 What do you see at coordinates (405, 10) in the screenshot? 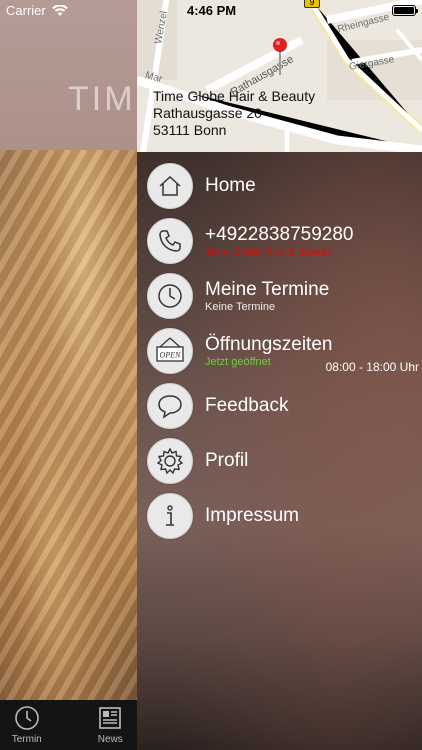
I see `battery-icon` at bounding box center [405, 10].